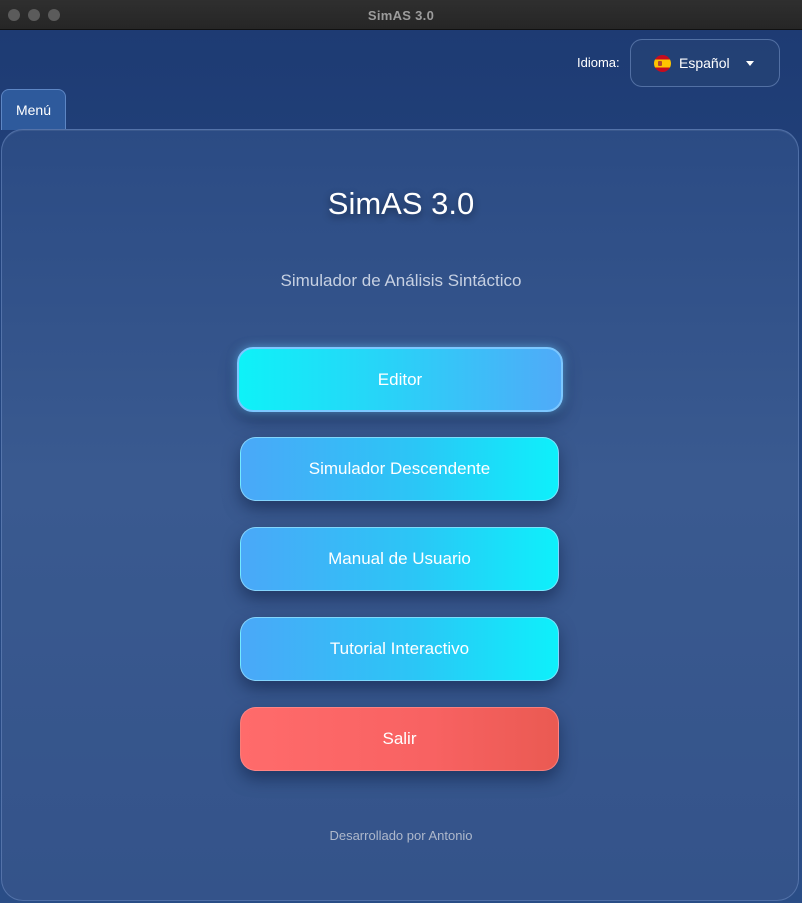 Image resolution: width=802 pixels, height=903 pixels. What do you see at coordinates (598, 62) in the screenshot?
I see `language-label: Idioma:` at bounding box center [598, 62].